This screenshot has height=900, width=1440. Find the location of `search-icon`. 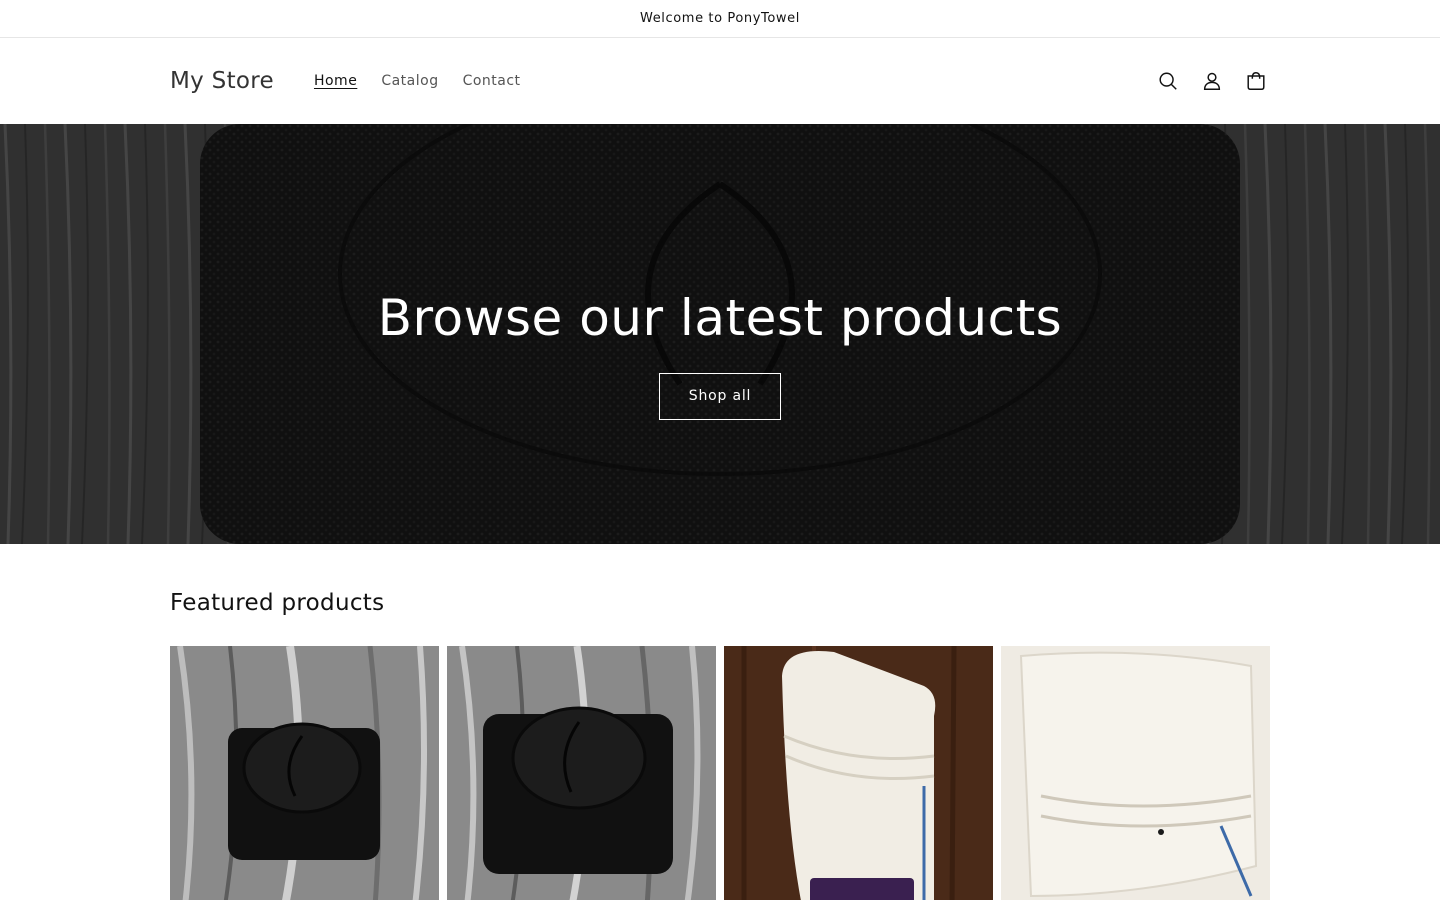

search-icon is located at coordinates (1168, 81).